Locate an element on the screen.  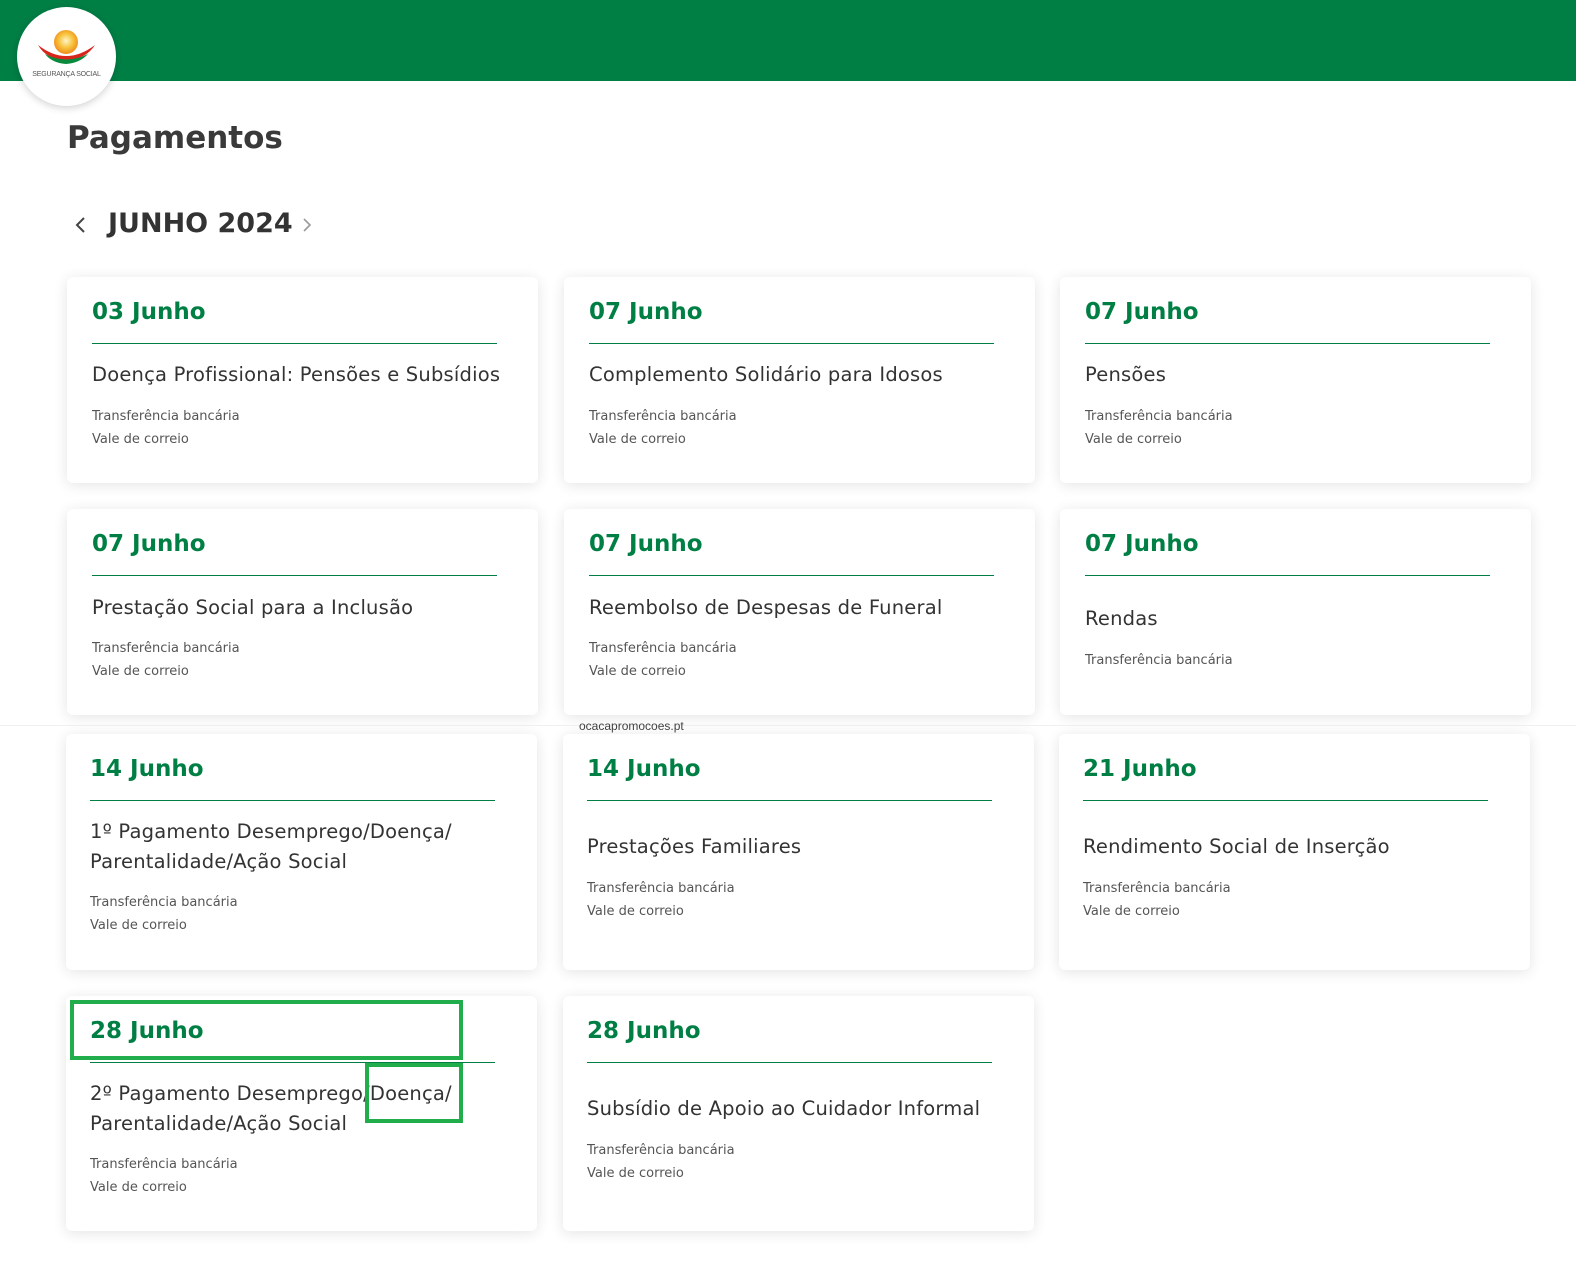
card-title: Prestações Familiares is located at coordinates (694, 846).